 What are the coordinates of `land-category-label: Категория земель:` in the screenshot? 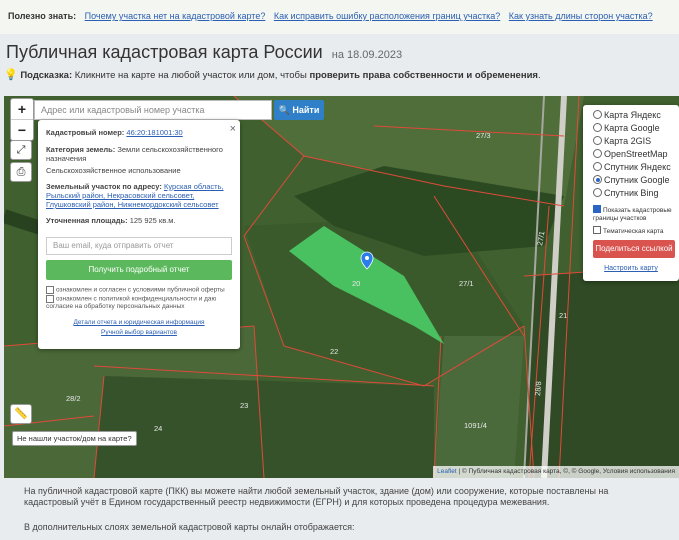 It's located at (81, 149).